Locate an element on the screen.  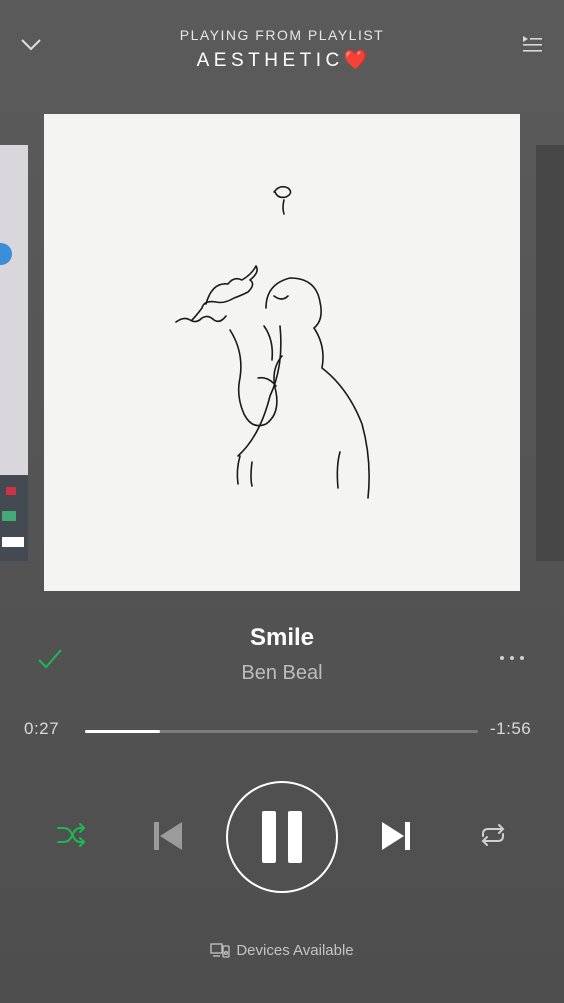
skip-next-icon is located at coordinates (396, 836).